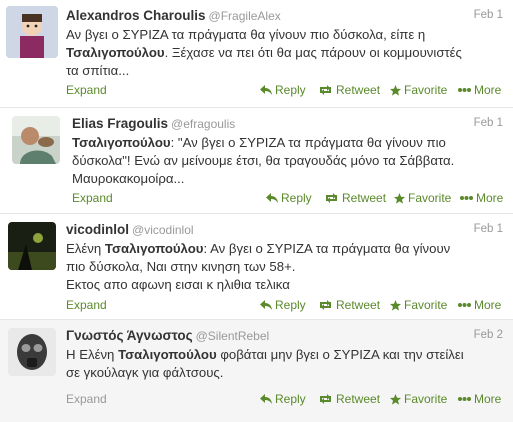 The width and height of the screenshot is (513, 422). What do you see at coordinates (178, 284) in the screenshot?
I see `tweet-line: Εκτος απο αφωνη εισαι κ ηλιθια τελικα` at bounding box center [178, 284].